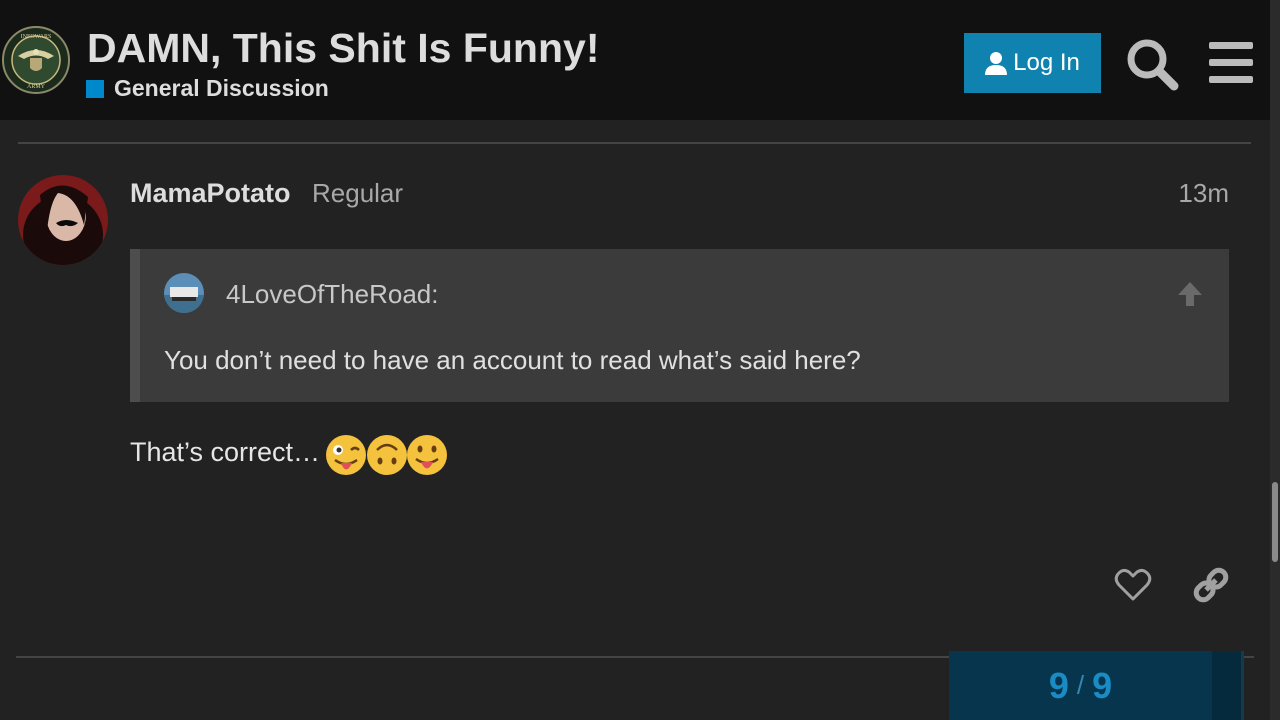 The image size is (1280, 720). Describe the element at coordinates (1203, 193) in the screenshot. I see `post-date: 13m` at that location.